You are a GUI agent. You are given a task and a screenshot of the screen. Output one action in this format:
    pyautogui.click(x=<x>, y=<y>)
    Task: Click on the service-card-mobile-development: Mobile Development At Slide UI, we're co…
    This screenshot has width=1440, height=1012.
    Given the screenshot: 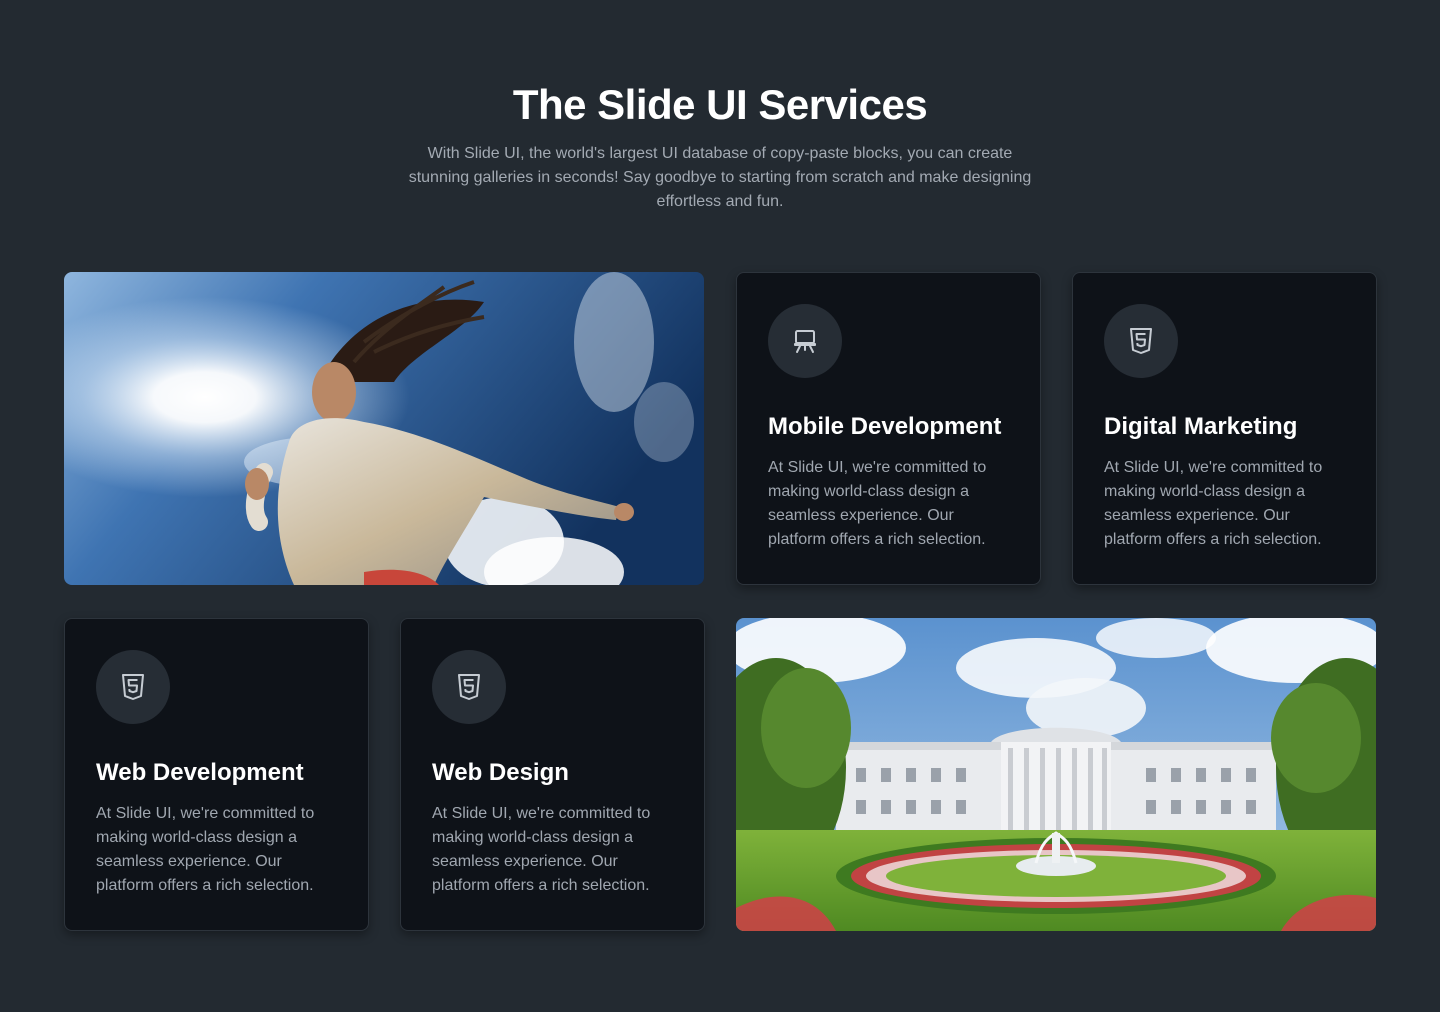 What is the action you would take?
    pyautogui.click(x=888, y=428)
    